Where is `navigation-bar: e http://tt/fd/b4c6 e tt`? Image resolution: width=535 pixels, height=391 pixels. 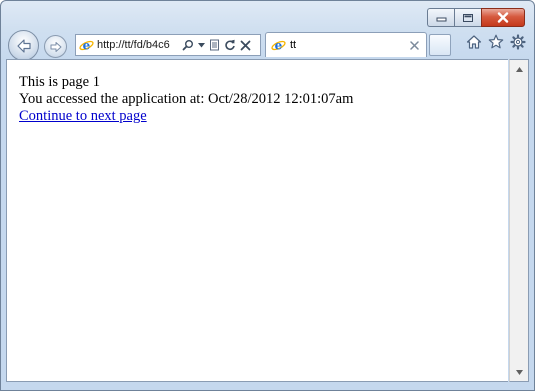 navigation-bar: e http://tt/fd/b4c6 e tt is located at coordinates (267, 45).